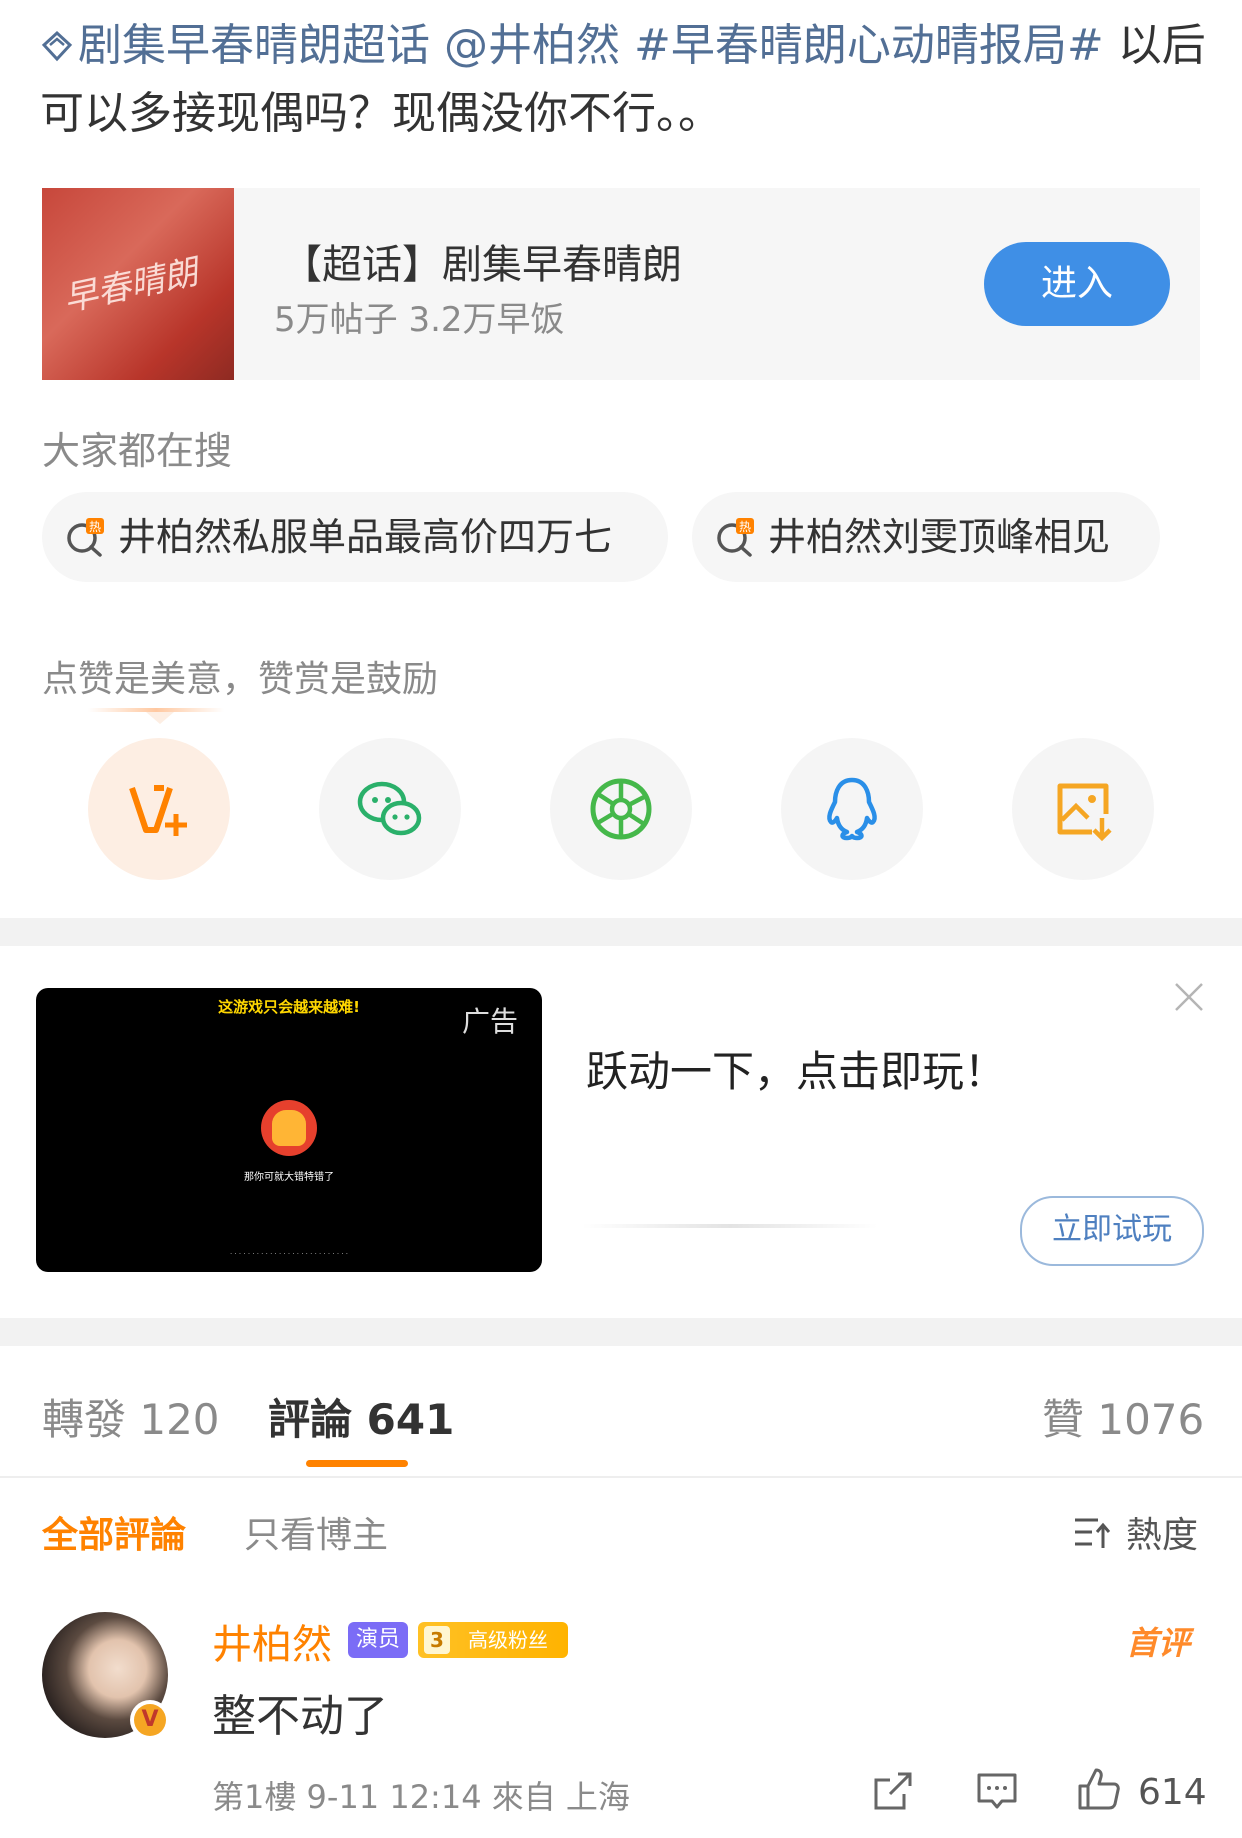 This screenshot has width=1242, height=1838. I want to click on comment-text: 整不动了, so click(300, 1716).